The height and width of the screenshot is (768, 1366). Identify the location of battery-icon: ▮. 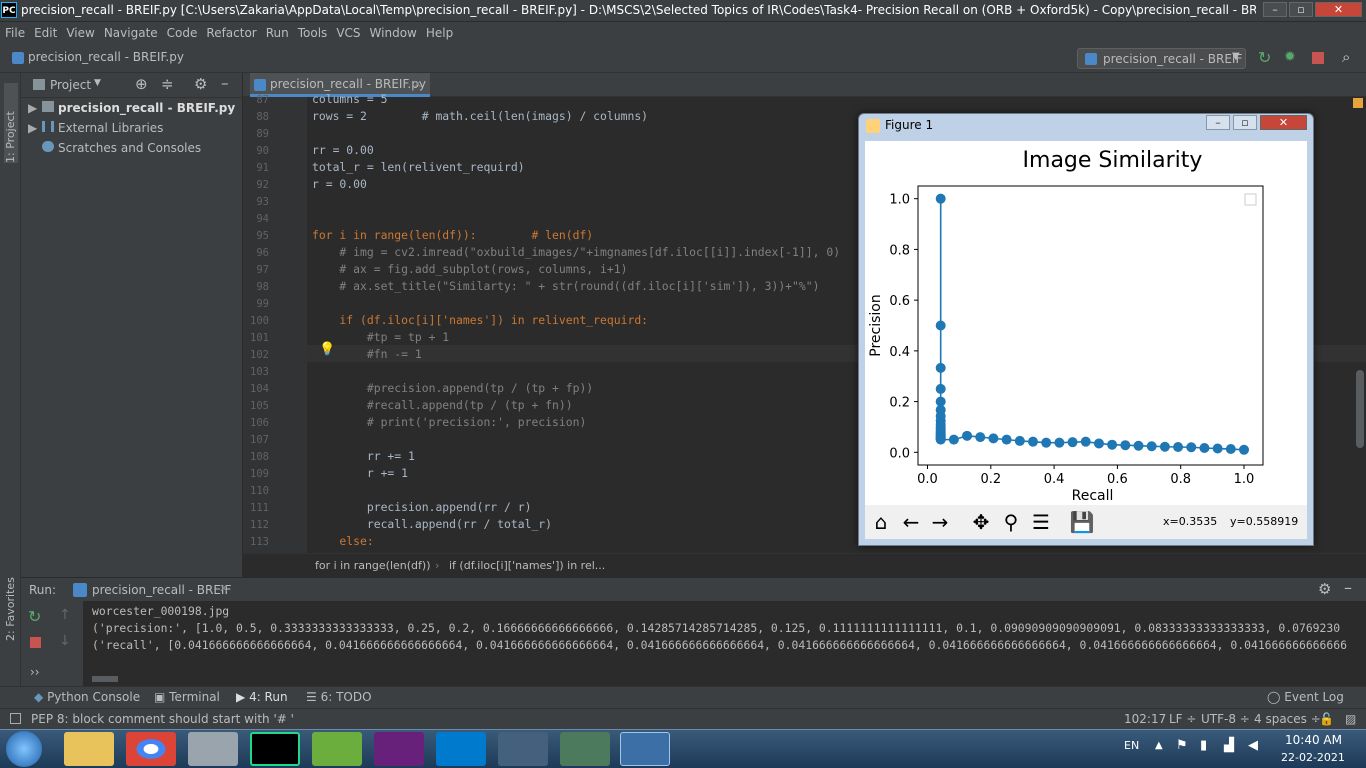
(1203, 745).